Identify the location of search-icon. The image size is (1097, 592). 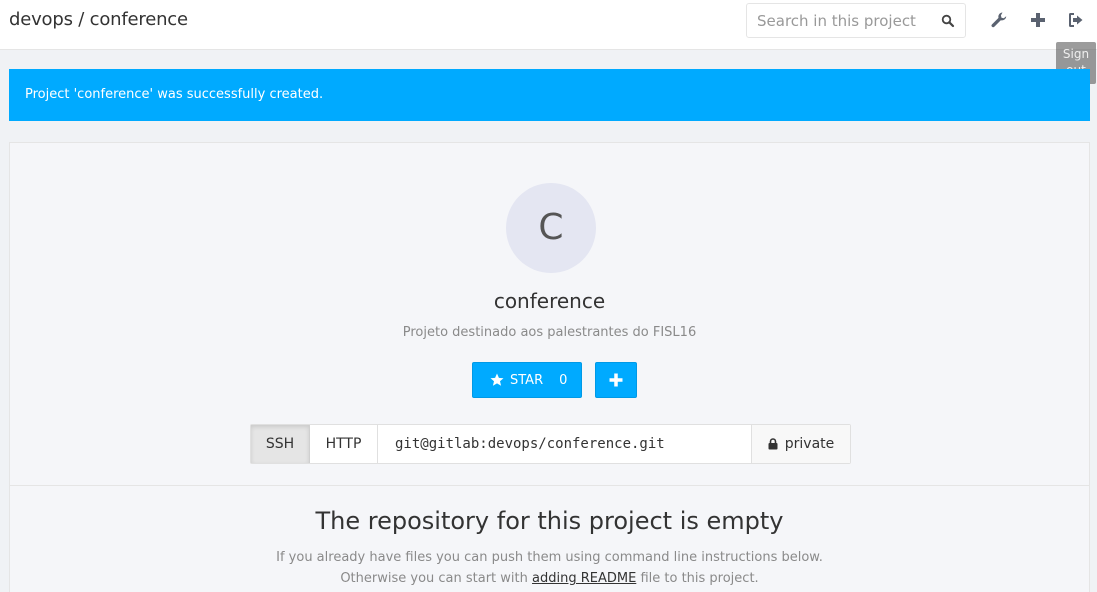
(948, 21).